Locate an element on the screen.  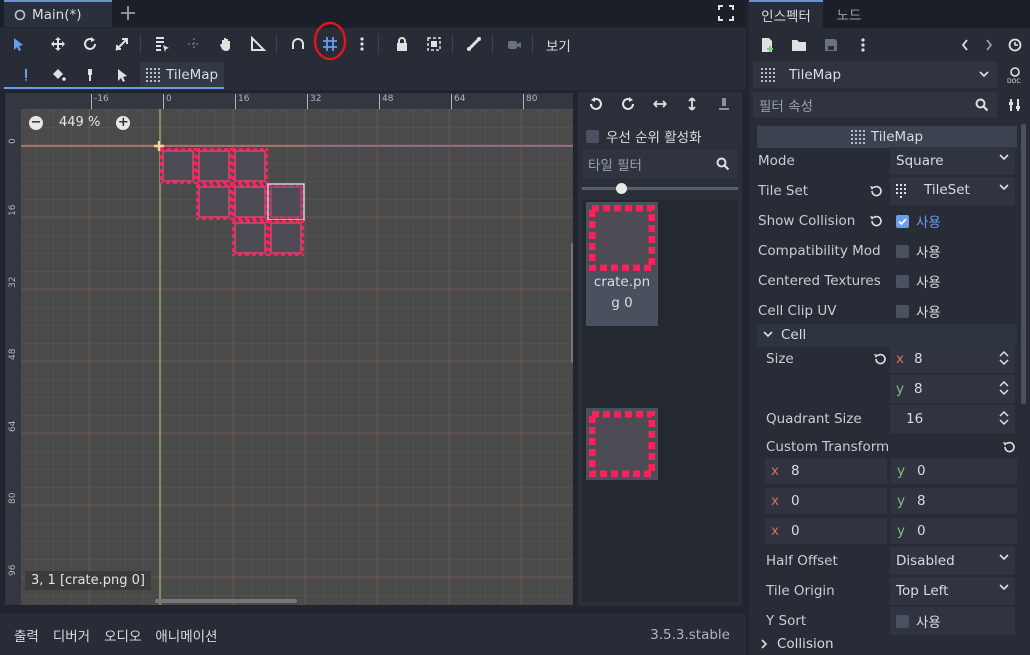
new-resource-icon is located at coordinates (767, 45).